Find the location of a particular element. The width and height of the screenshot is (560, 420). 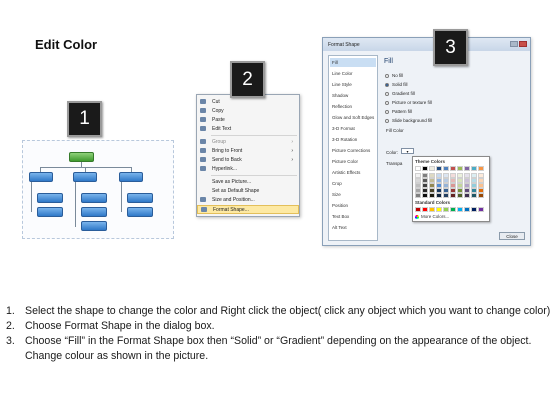

org-node-level2-left is located at coordinates (41, 177).